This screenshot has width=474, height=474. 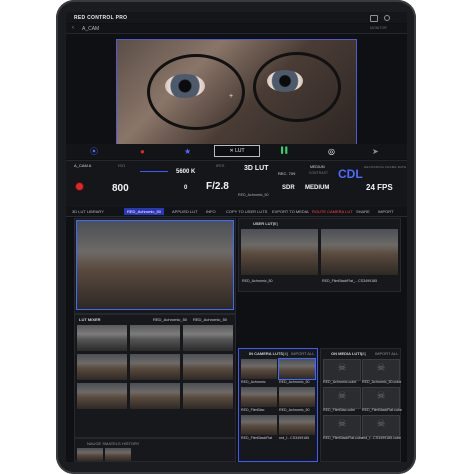 I want to click on kelvin-value: 5600 K, so click(x=185, y=172).